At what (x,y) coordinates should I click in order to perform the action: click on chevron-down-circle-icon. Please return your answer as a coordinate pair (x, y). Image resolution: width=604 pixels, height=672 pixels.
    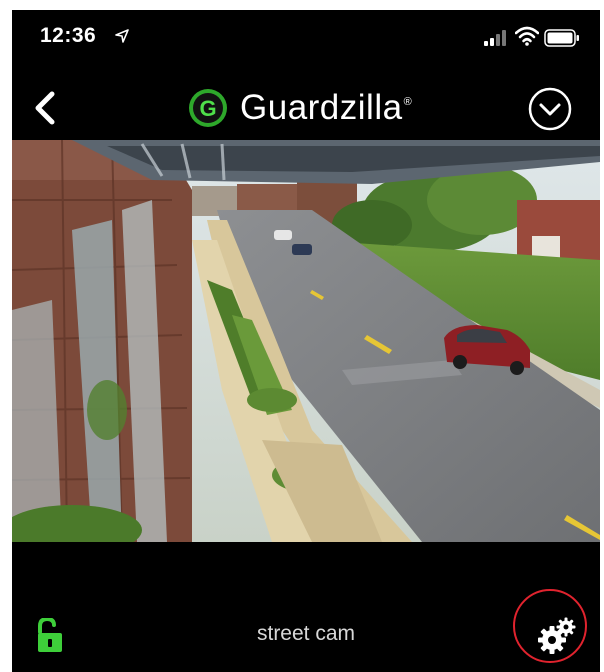
    Looking at the image, I should click on (550, 109).